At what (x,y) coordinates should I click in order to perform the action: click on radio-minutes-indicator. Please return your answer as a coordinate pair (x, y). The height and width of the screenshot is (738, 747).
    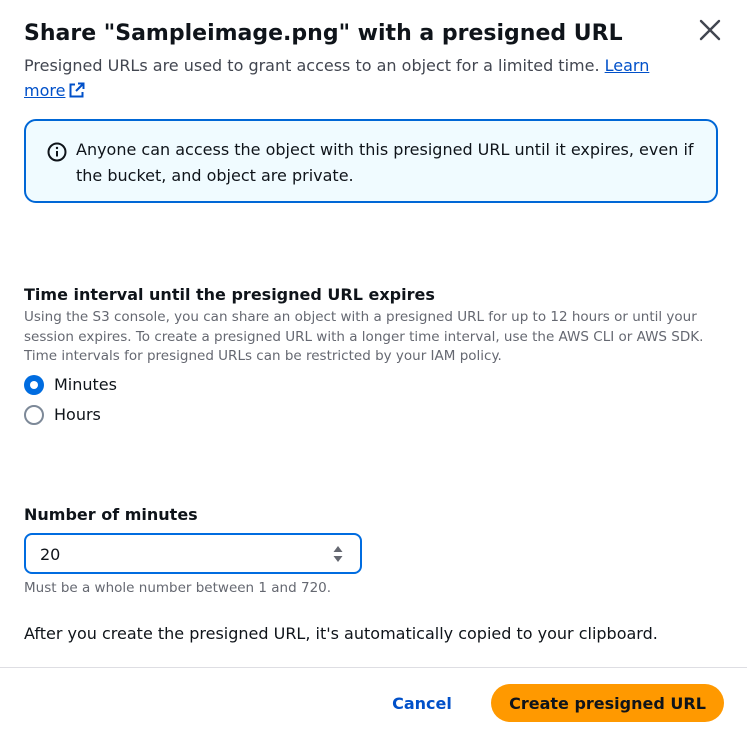
    Looking at the image, I should click on (34, 385).